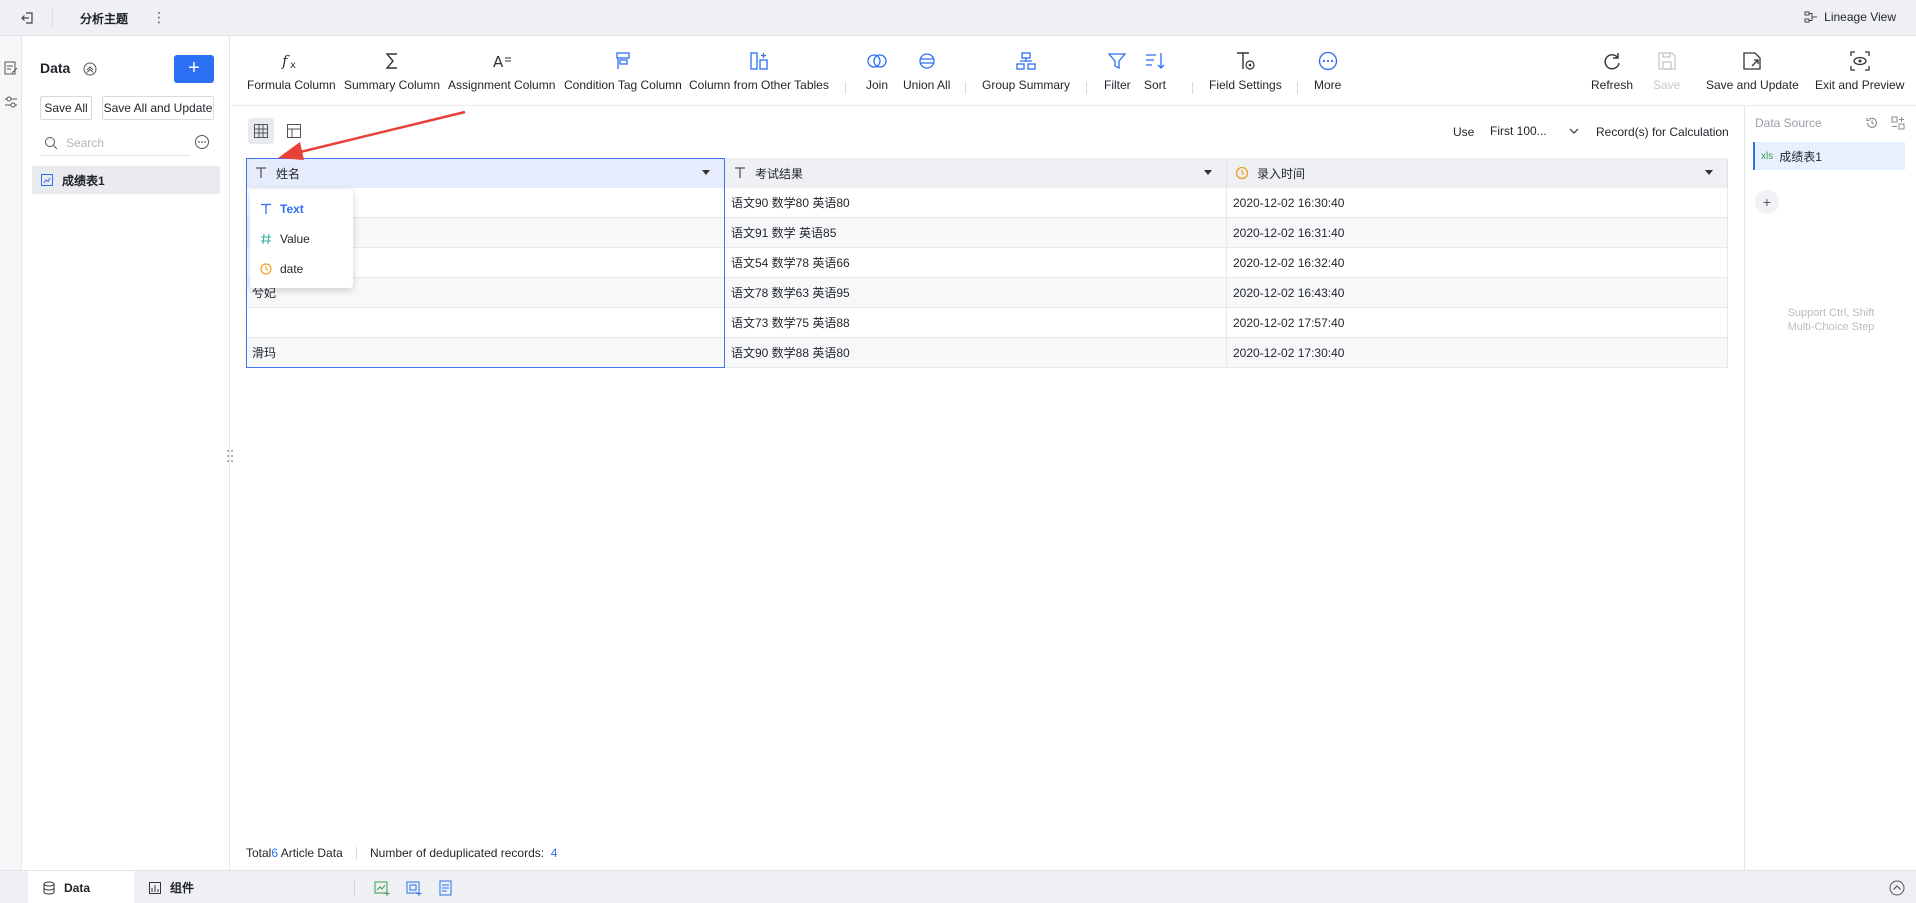  Describe the element at coordinates (1860, 17) in the screenshot. I see `lineage-view-label: Lineage View` at that location.